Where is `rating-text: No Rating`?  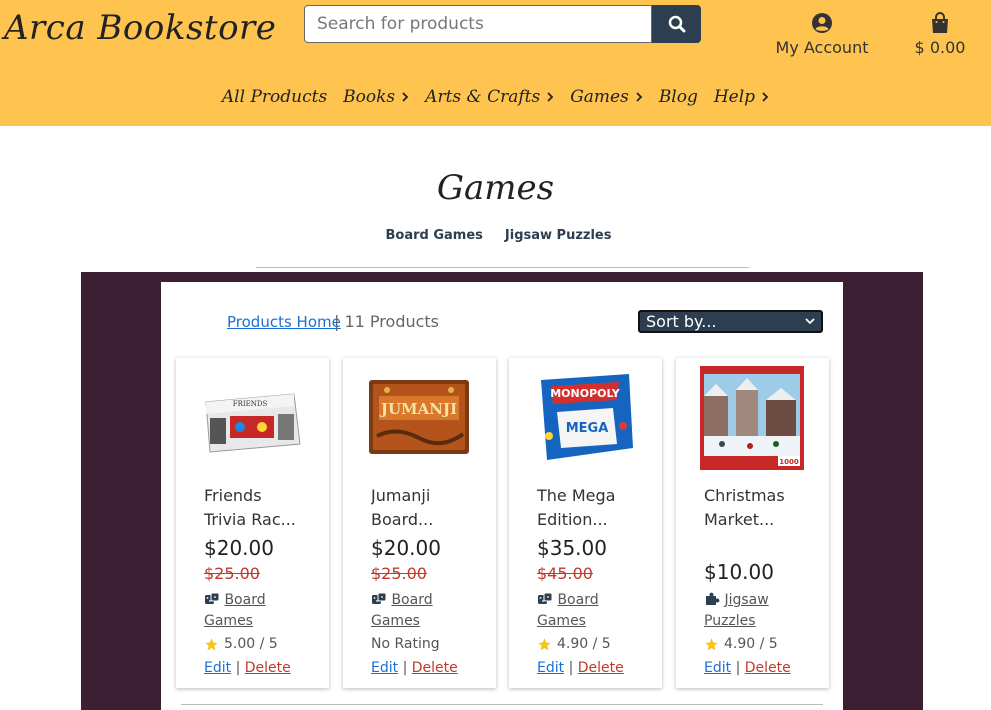
rating-text: No Rating is located at coordinates (405, 644).